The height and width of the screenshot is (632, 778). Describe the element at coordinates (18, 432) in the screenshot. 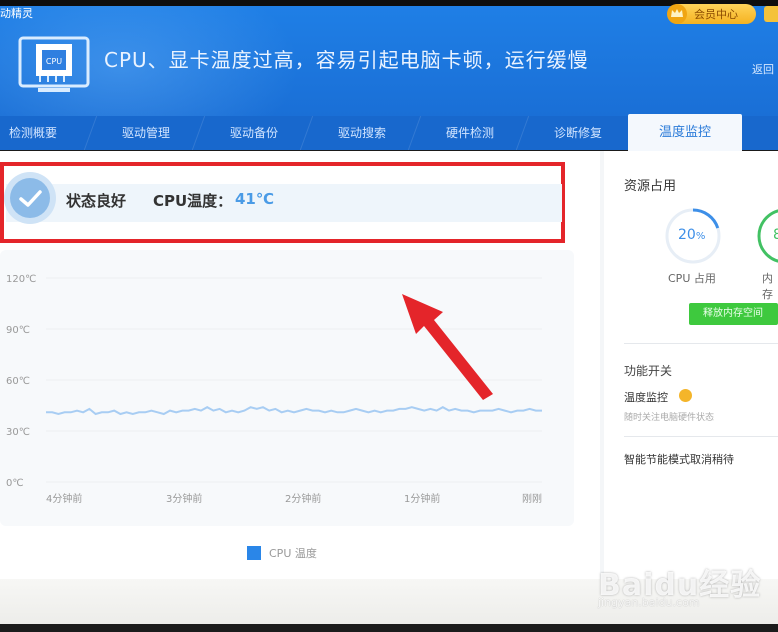

I see `y-tick-label: 30℃` at that location.